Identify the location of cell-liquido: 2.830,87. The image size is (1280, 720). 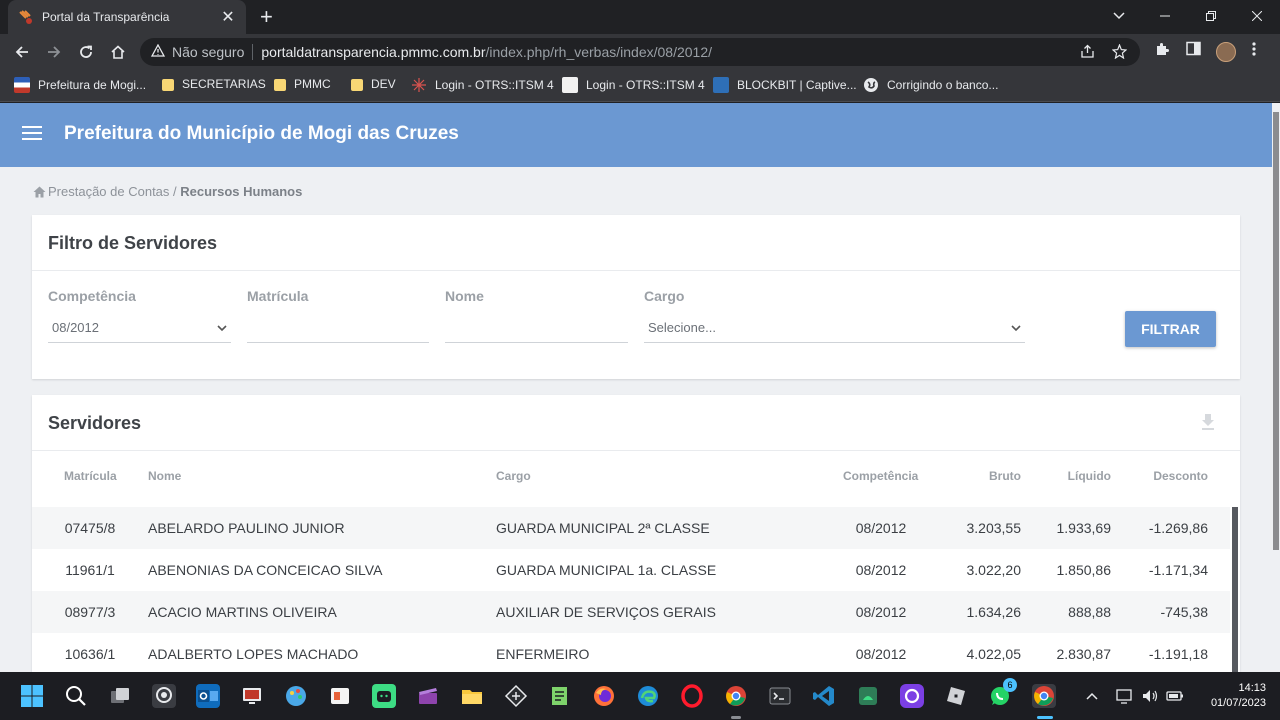
(1084, 654).